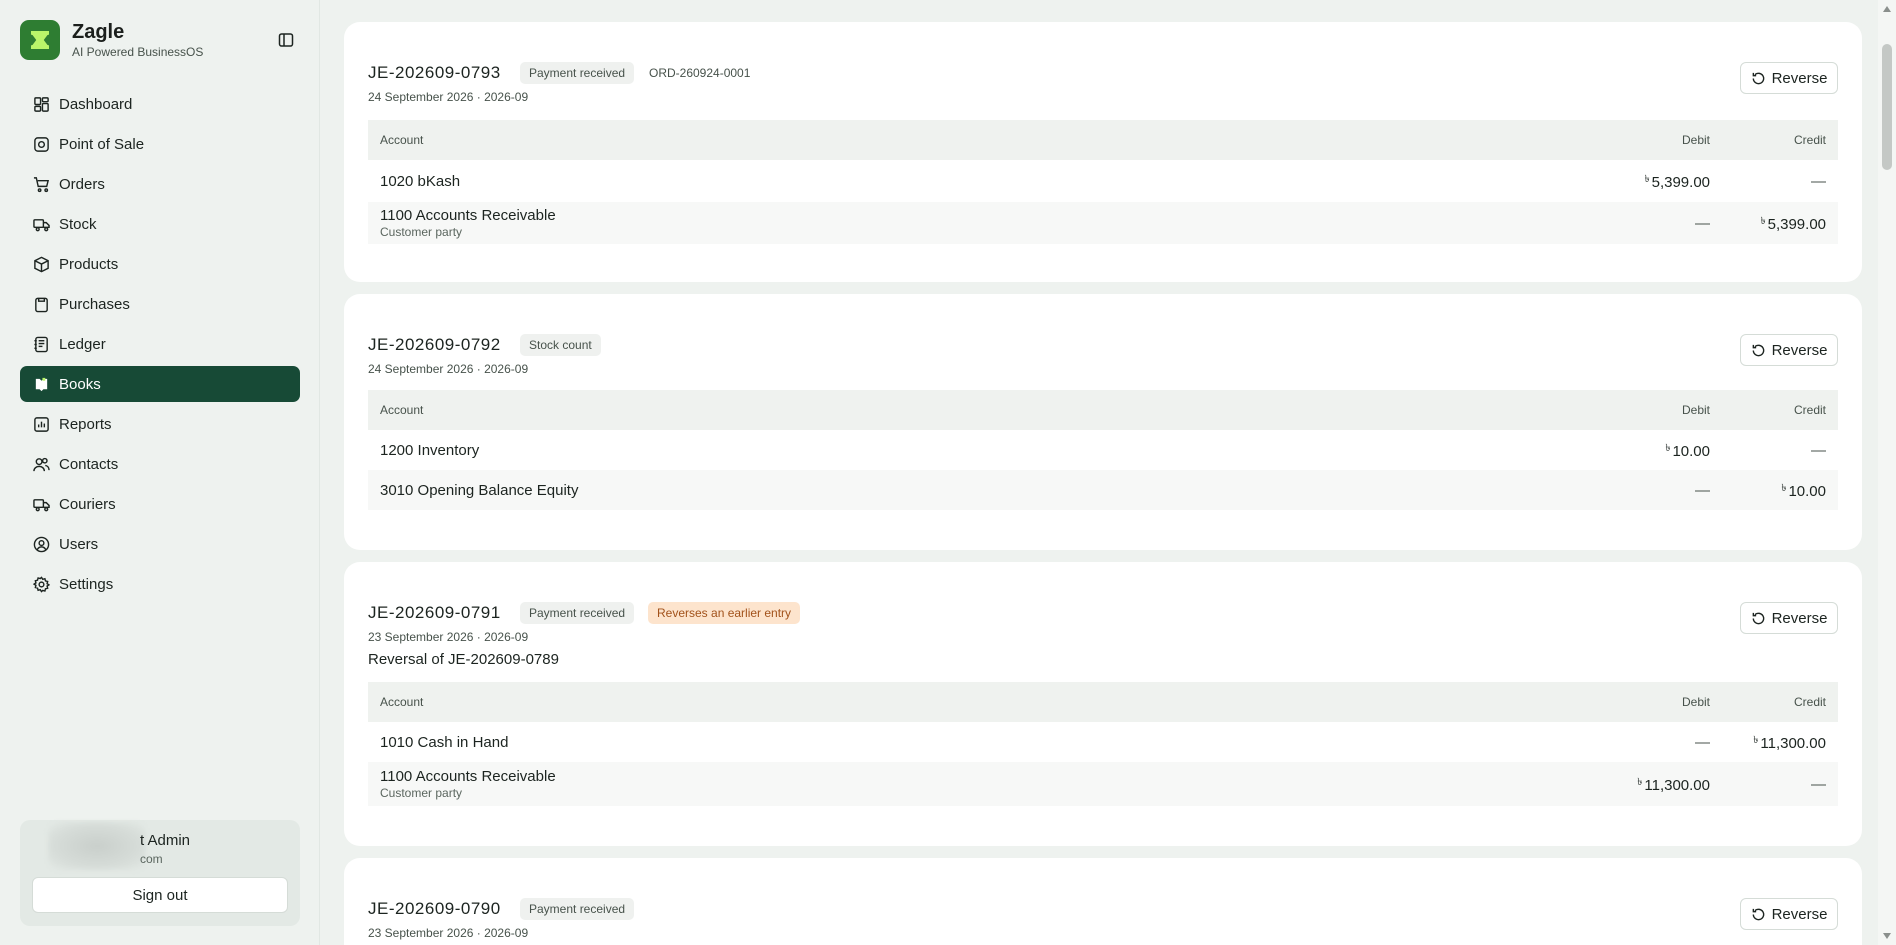 This screenshot has height=945, width=1896. I want to click on sidebar-item-label: Books, so click(80, 384).